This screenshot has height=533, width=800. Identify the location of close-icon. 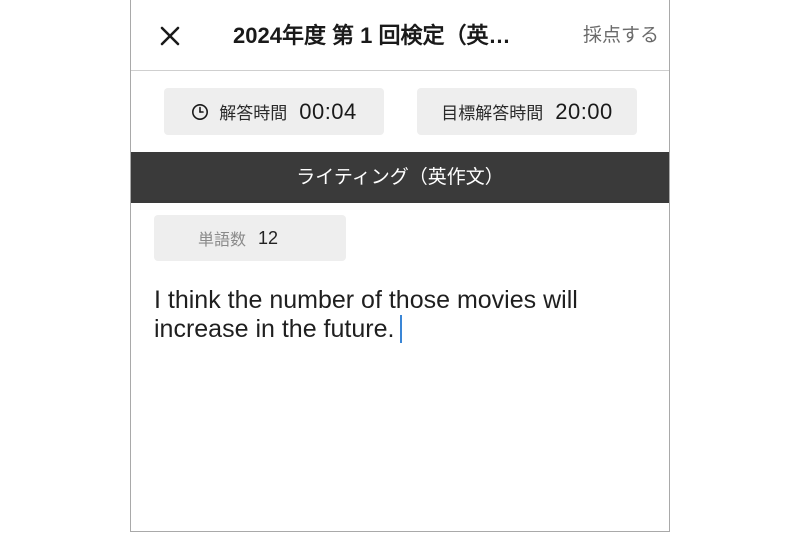
(170, 36).